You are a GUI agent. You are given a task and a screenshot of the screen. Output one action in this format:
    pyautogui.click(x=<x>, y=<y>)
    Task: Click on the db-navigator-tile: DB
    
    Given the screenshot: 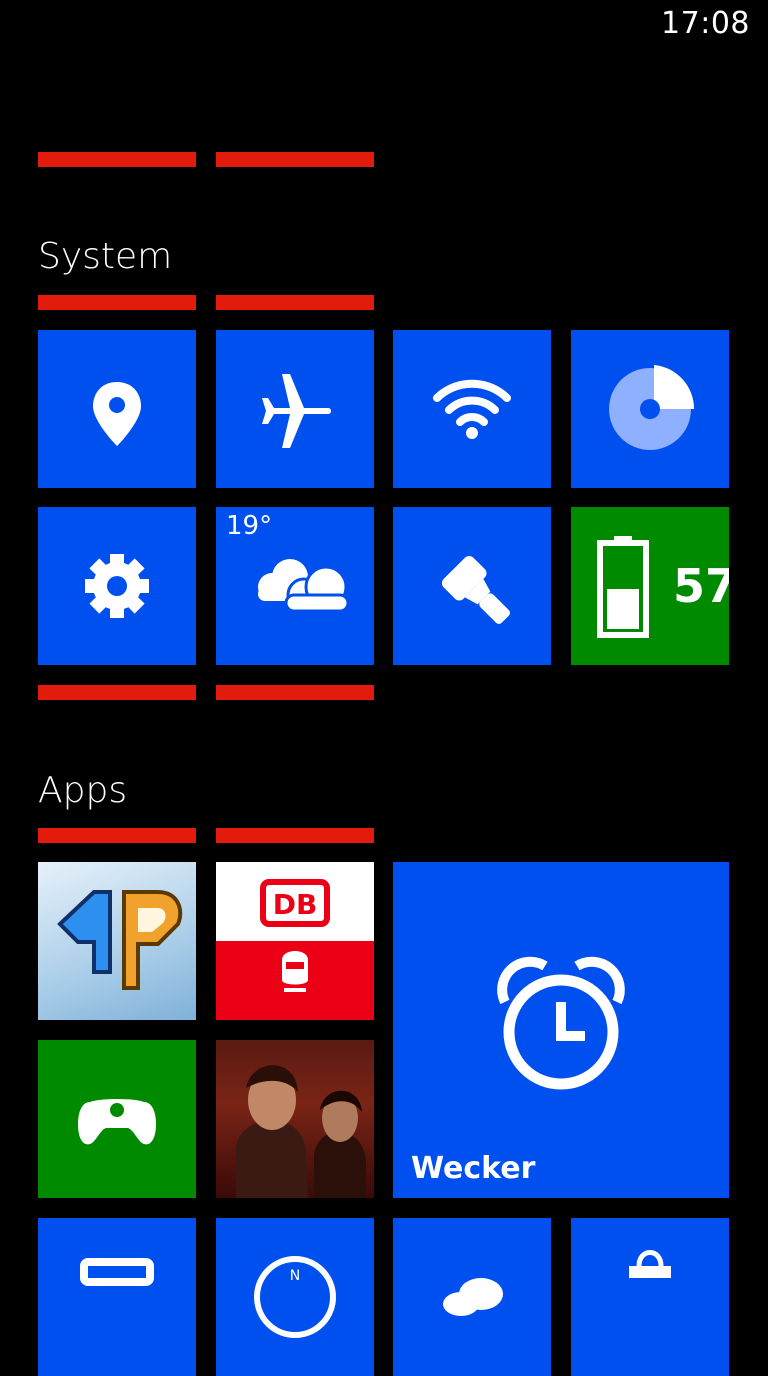 What is the action you would take?
    pyautogui.click(x=295, y=941)
    